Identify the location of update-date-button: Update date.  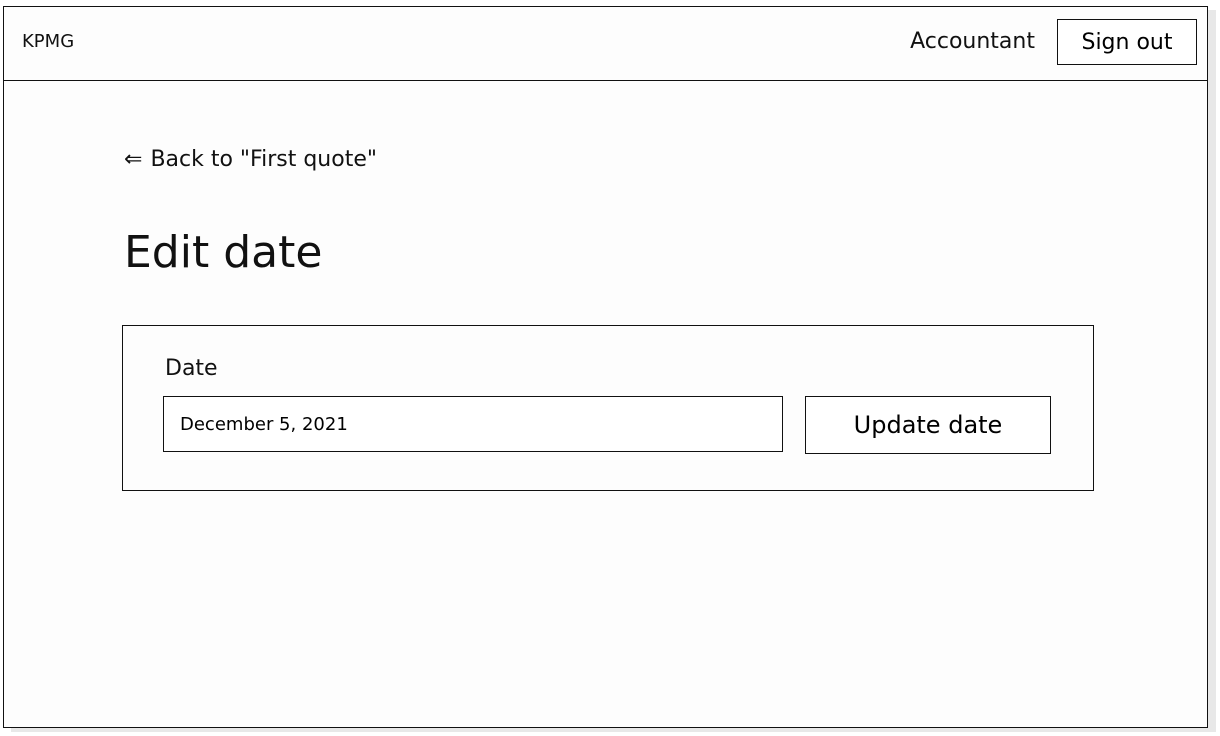
(928, 425).